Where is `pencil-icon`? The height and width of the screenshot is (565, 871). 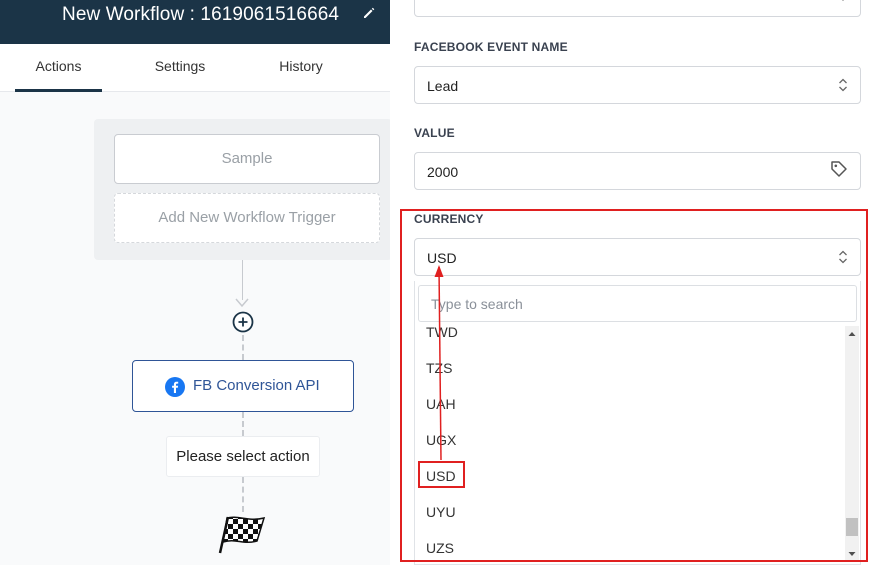
pencil-icon is located at coordinates (369, 13).